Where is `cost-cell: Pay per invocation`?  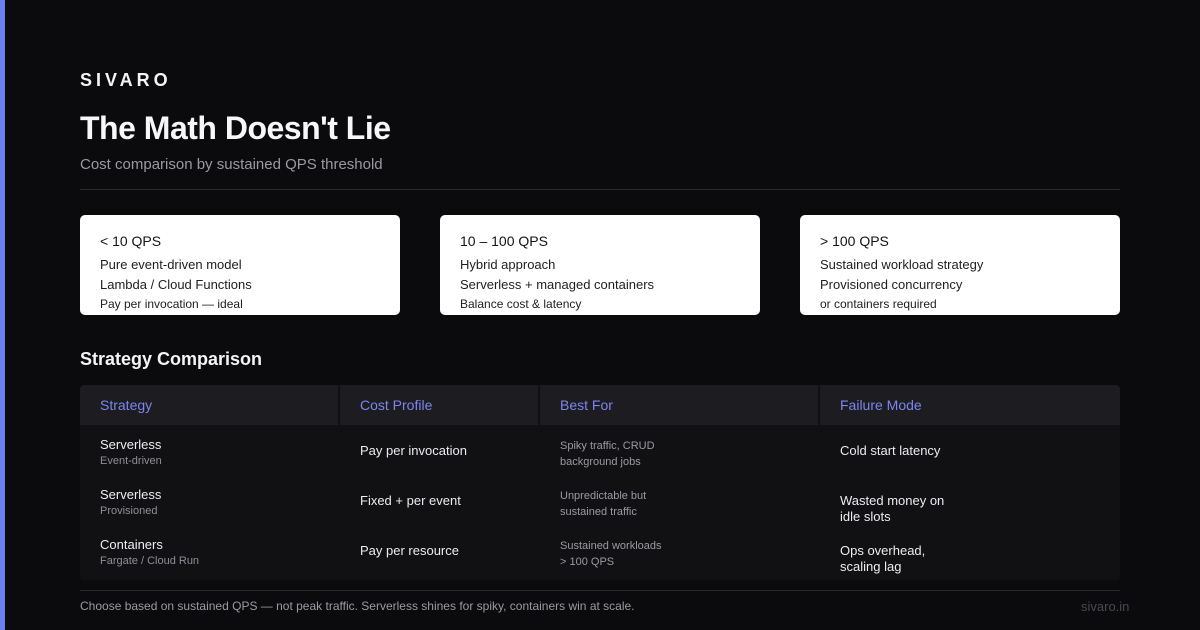 cost-cell: Pay per invocation is located at coordinates (449, 451).